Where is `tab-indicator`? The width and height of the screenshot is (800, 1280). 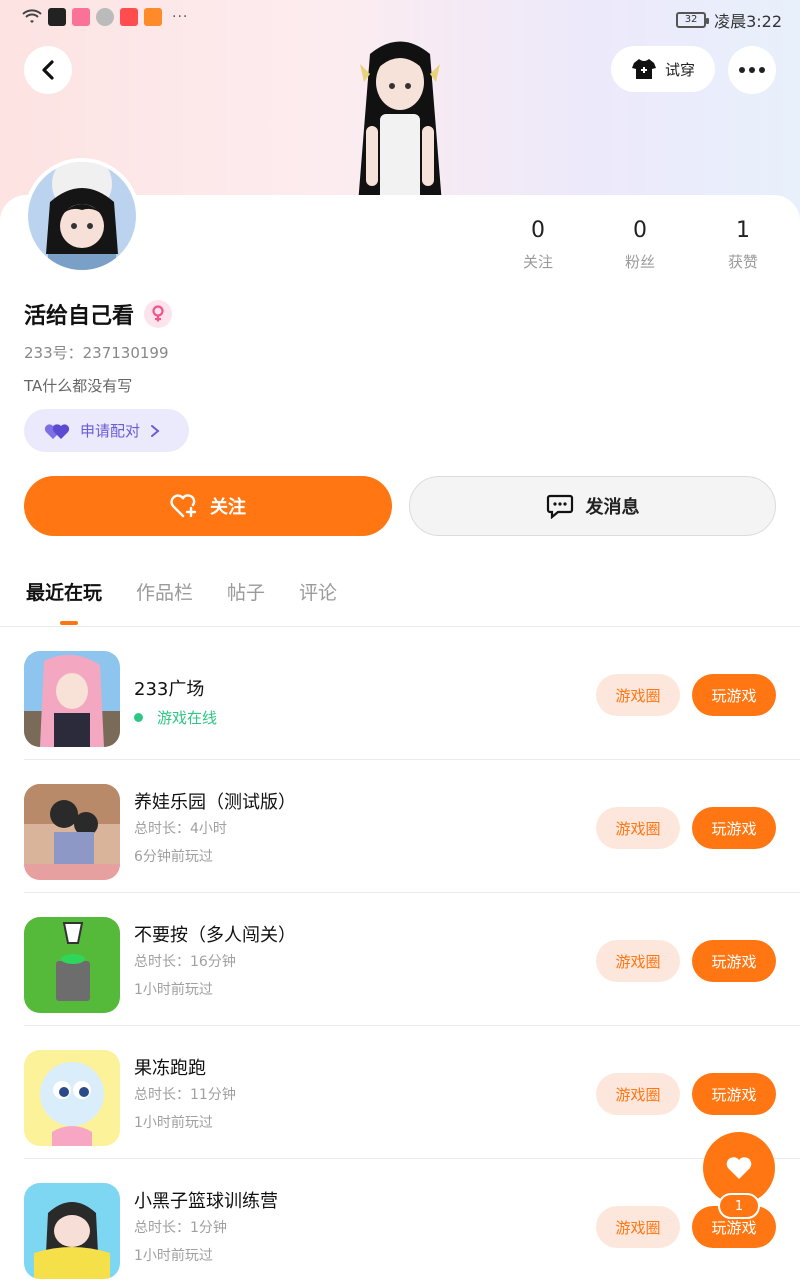
tab-indicator is located at coordinates (69, 623).